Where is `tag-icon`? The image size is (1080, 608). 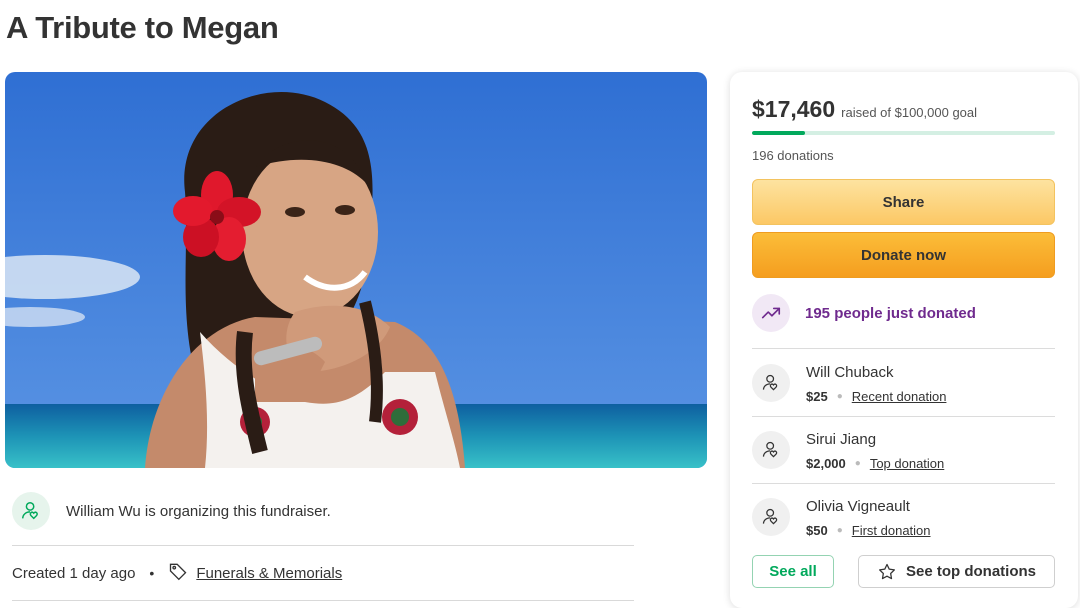 tag-icon is located at coordinates (178, 573).